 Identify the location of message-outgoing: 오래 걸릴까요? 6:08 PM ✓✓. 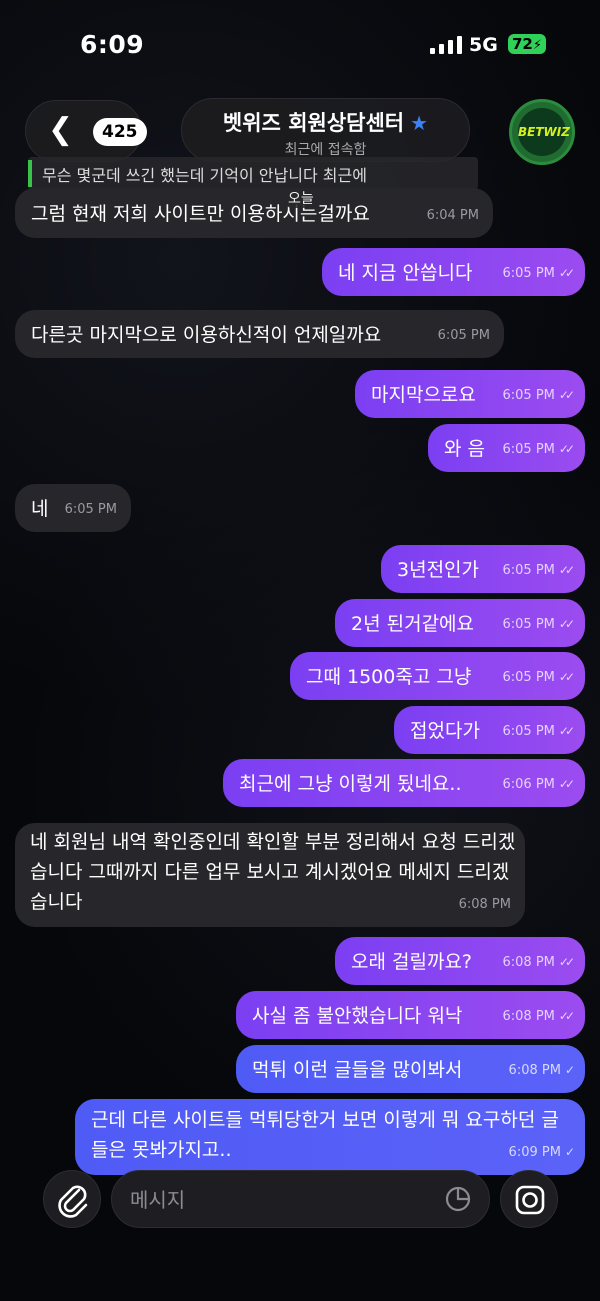
(460, 961).